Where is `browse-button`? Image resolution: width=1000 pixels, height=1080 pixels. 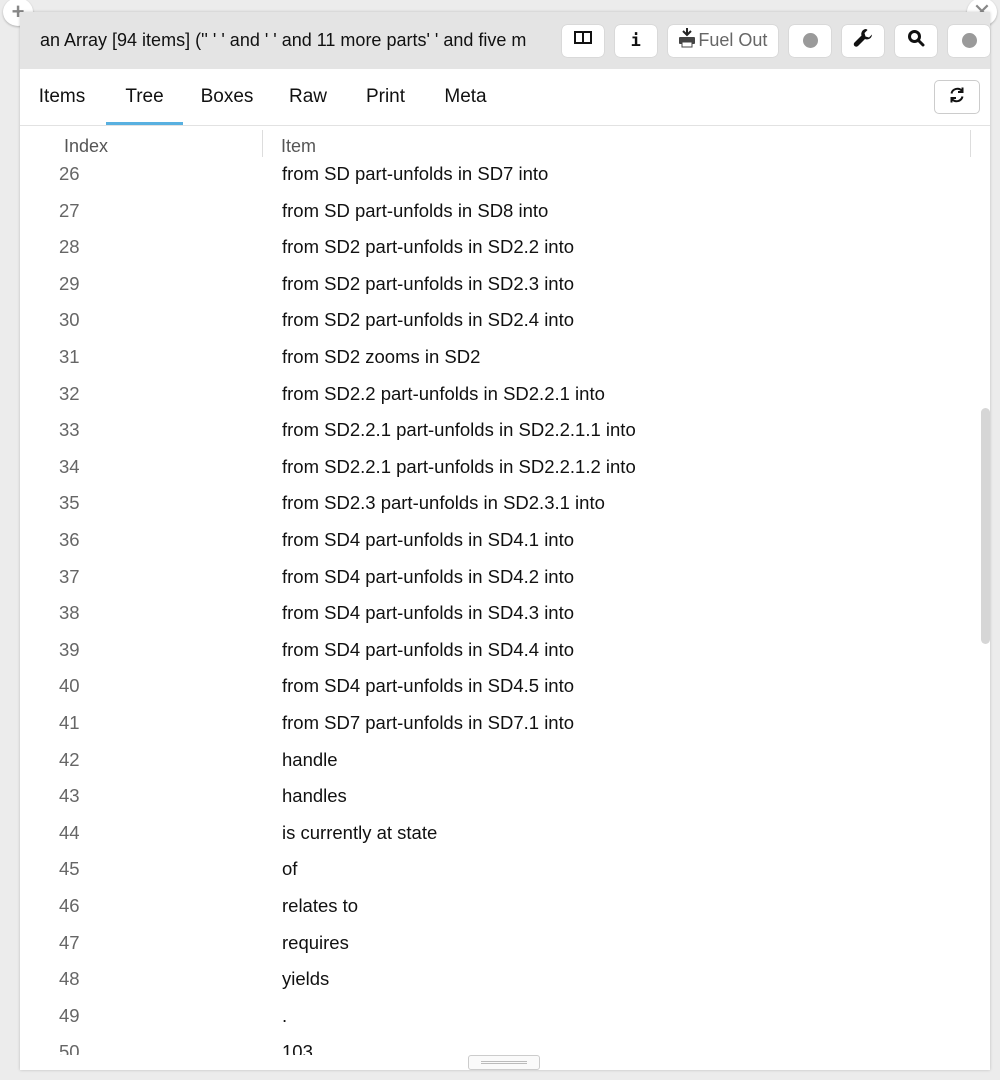
browse-button is located at coordinates (582, 40).